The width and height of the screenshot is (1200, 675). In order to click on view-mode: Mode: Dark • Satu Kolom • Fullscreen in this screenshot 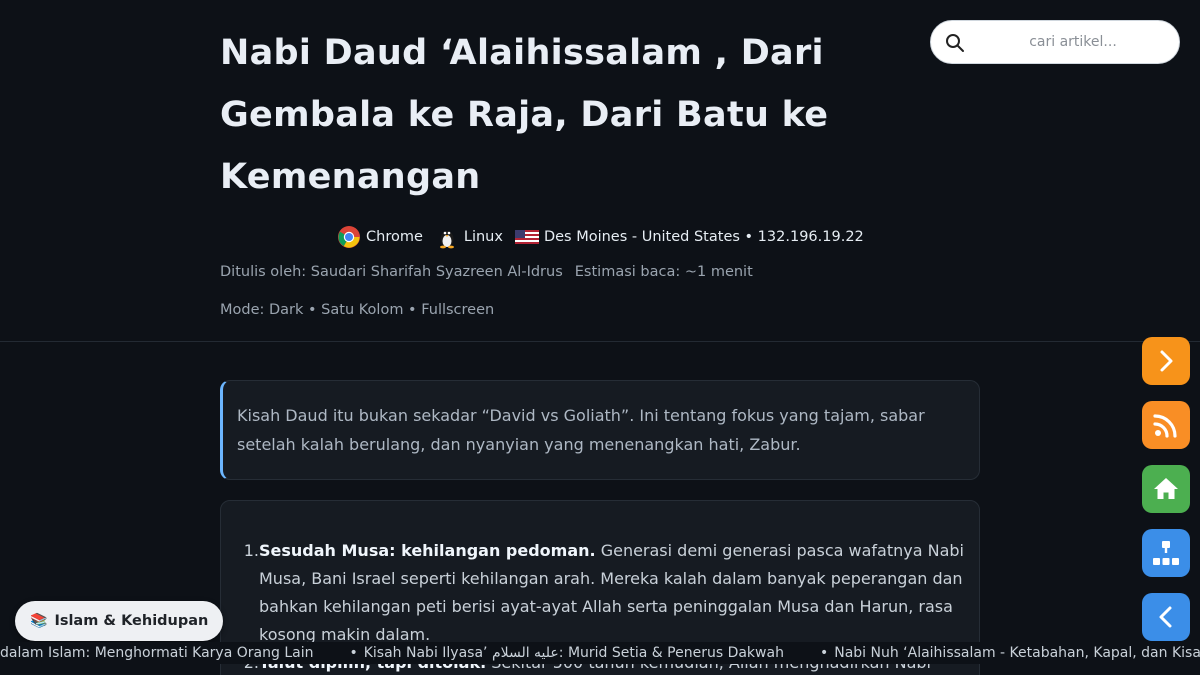, I will do `click(357, 310)`.